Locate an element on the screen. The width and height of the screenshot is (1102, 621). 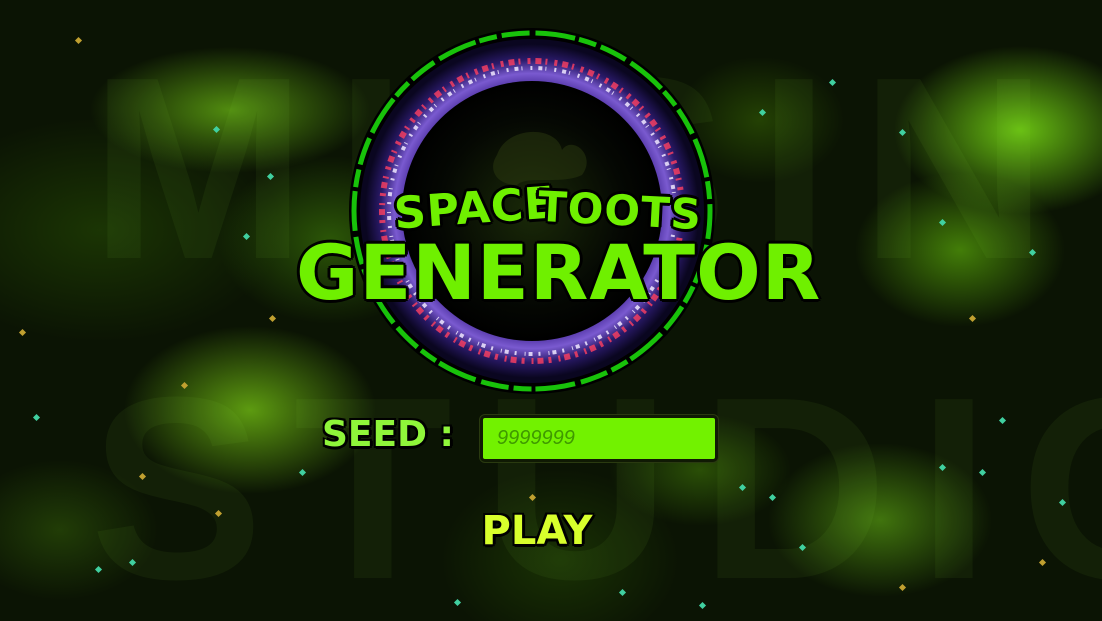
play-button: PLAY is located at coordinates (537, 531).